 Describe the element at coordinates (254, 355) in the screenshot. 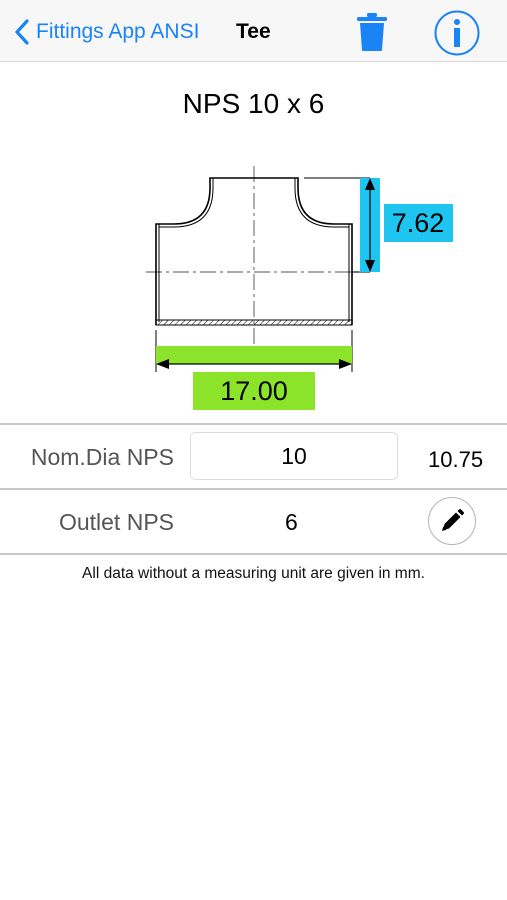

I see `width-dimension-bar` at that location.